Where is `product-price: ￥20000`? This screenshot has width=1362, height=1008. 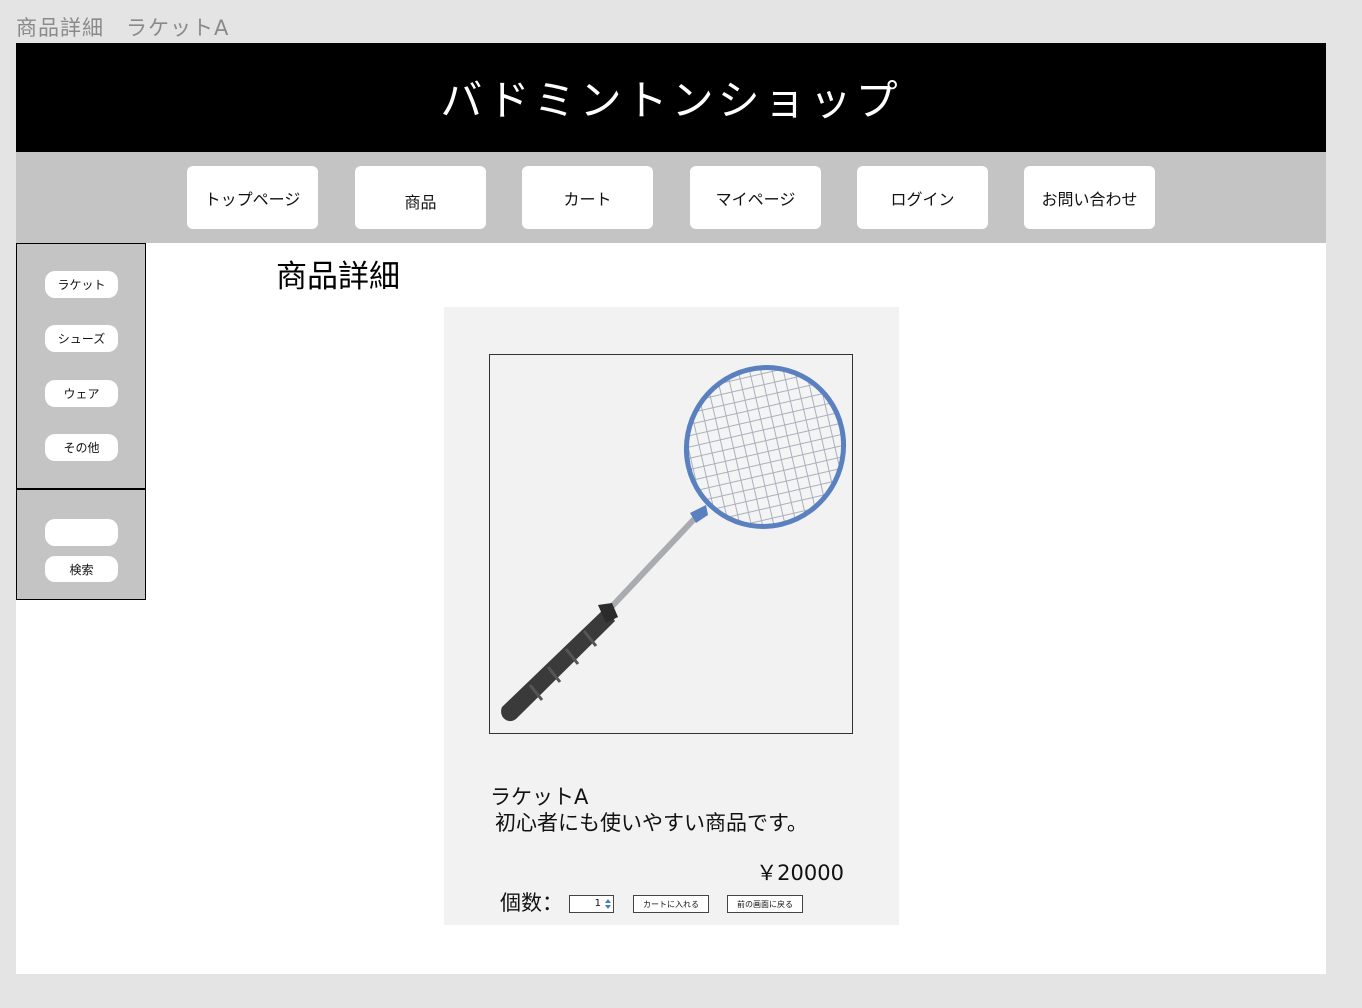 product-price: ￥20000 is located at coordinates (800, 873).